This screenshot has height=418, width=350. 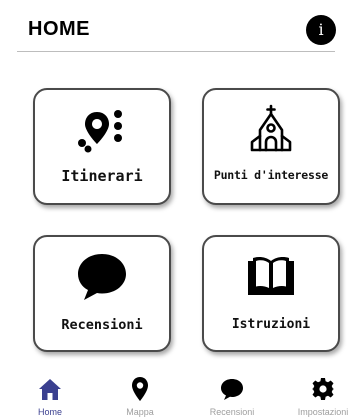 I want to click on nav-home: Home, so click(x=50, y=395).